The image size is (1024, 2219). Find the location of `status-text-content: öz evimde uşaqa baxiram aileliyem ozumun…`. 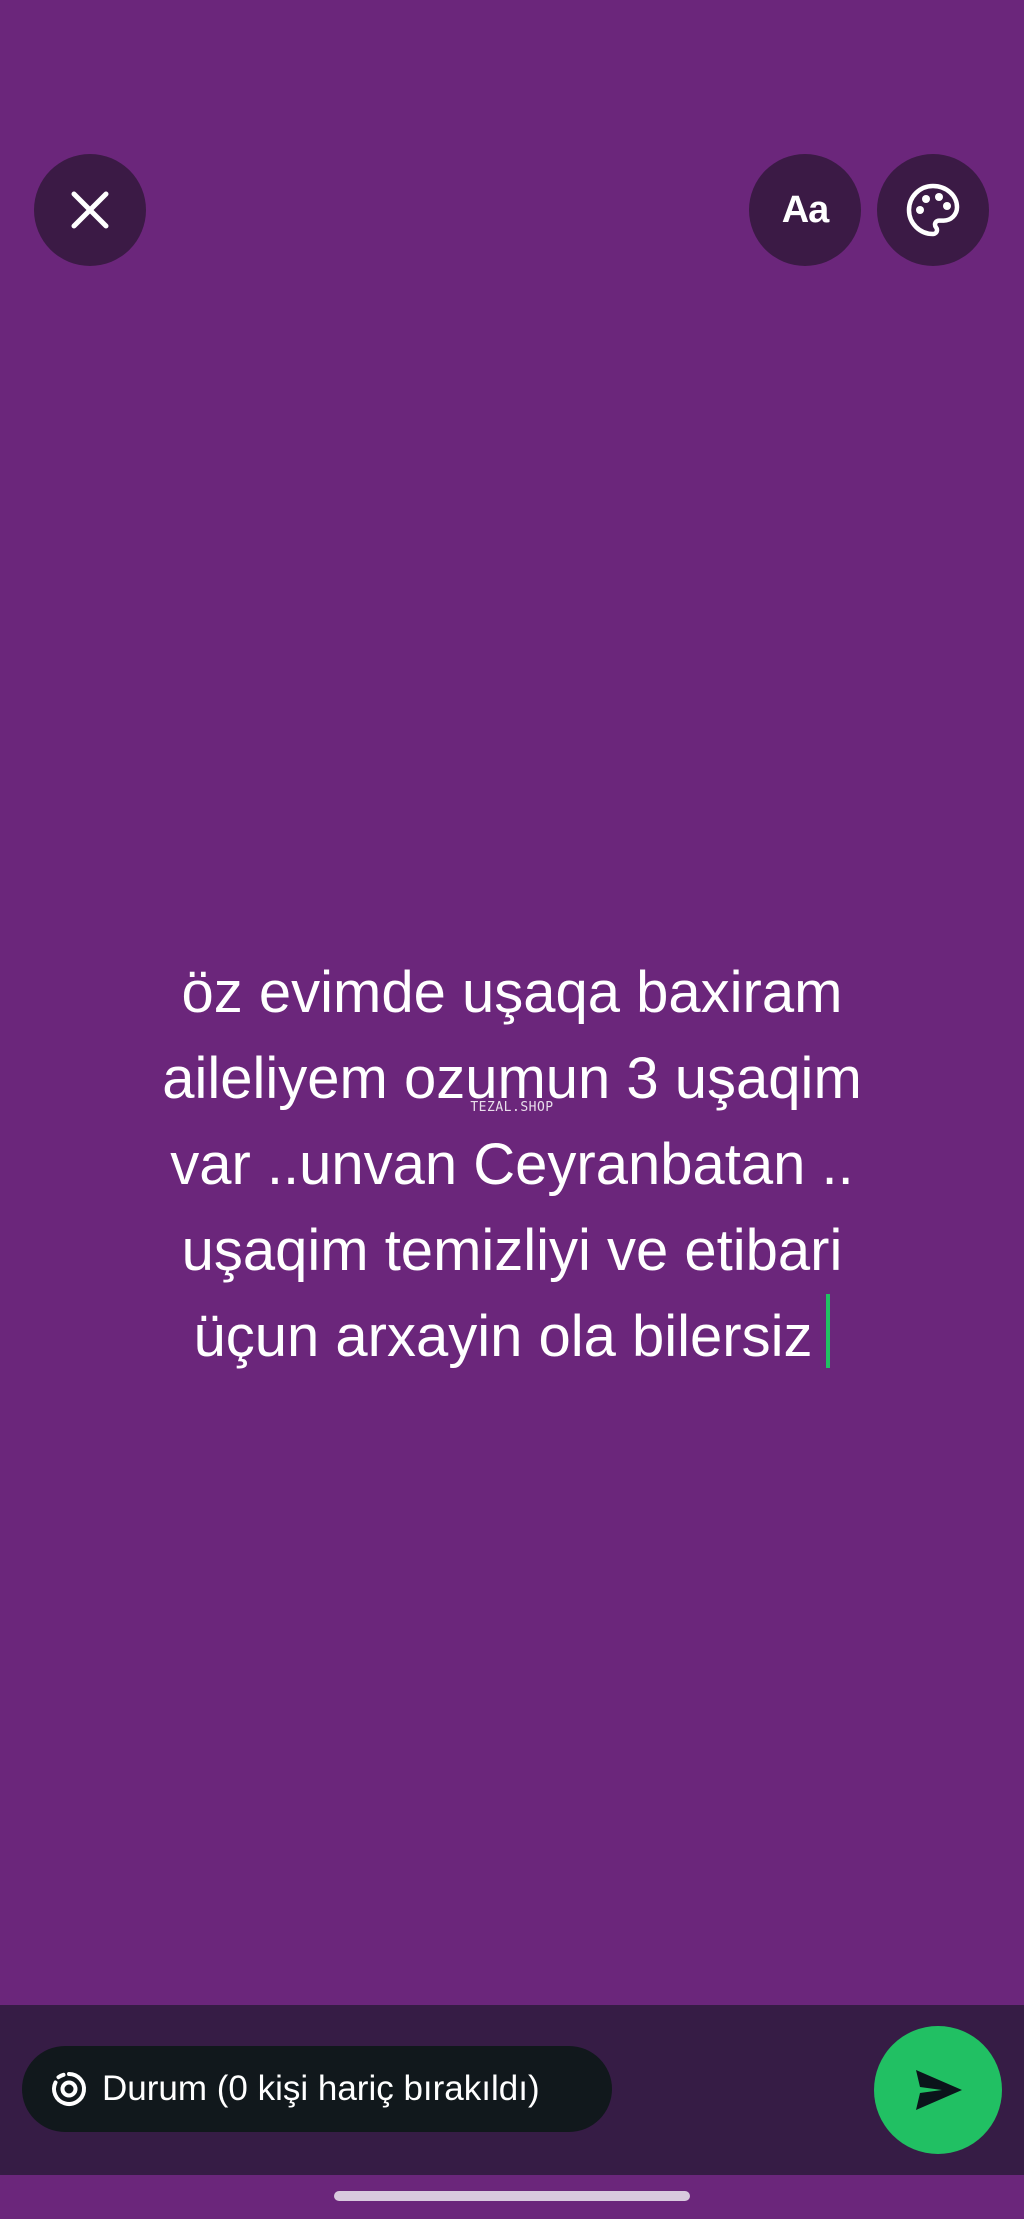

status-text-content: öz evimde uşaqa baxiram aileliyem ozumun… is located at coordinates (512, 1164).